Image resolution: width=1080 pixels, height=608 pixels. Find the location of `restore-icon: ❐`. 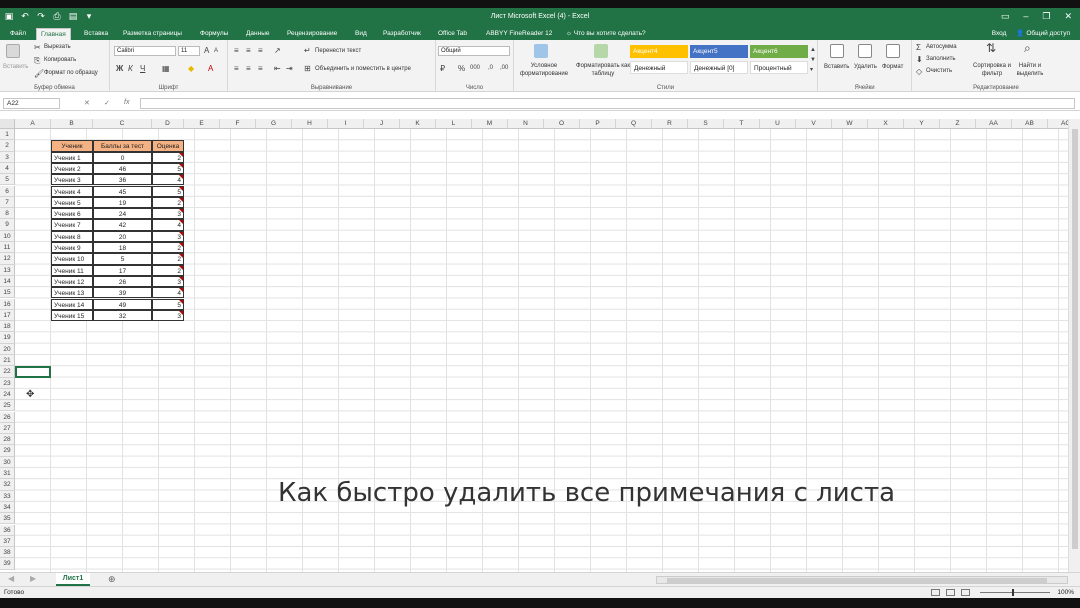

restore-icon: ❐ is located at coordinates (1046, 16).